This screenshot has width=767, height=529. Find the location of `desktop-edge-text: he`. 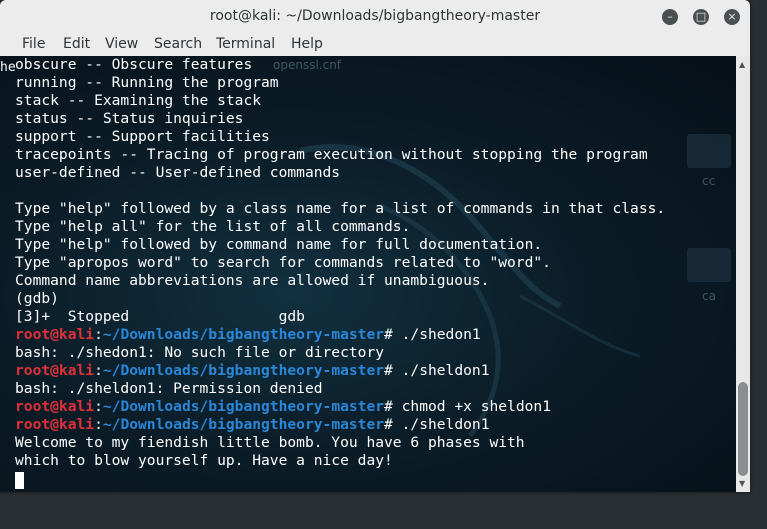

desktop-edge-text: he is located at coordinates (8, 67).